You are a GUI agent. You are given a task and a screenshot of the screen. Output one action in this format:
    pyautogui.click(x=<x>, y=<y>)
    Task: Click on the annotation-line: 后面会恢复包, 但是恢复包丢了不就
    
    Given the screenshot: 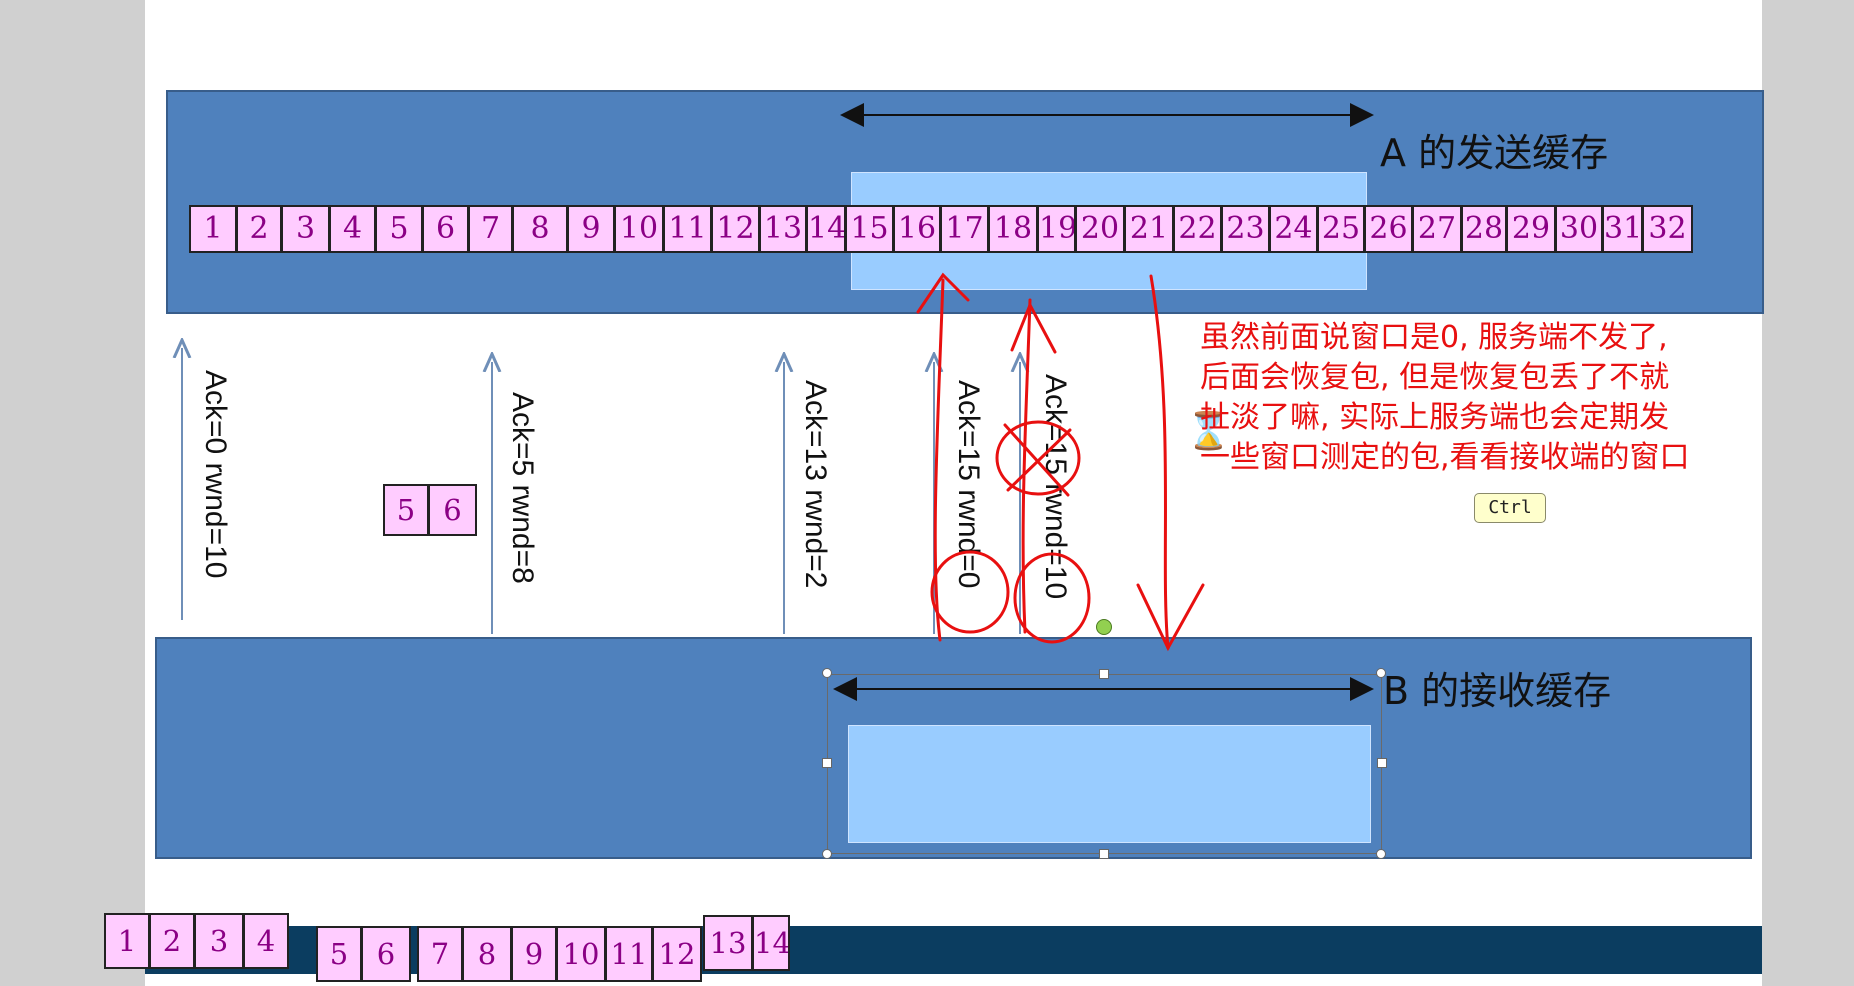 What is the action you would take?
    pyautogui.click(x=1435, y=377)
    